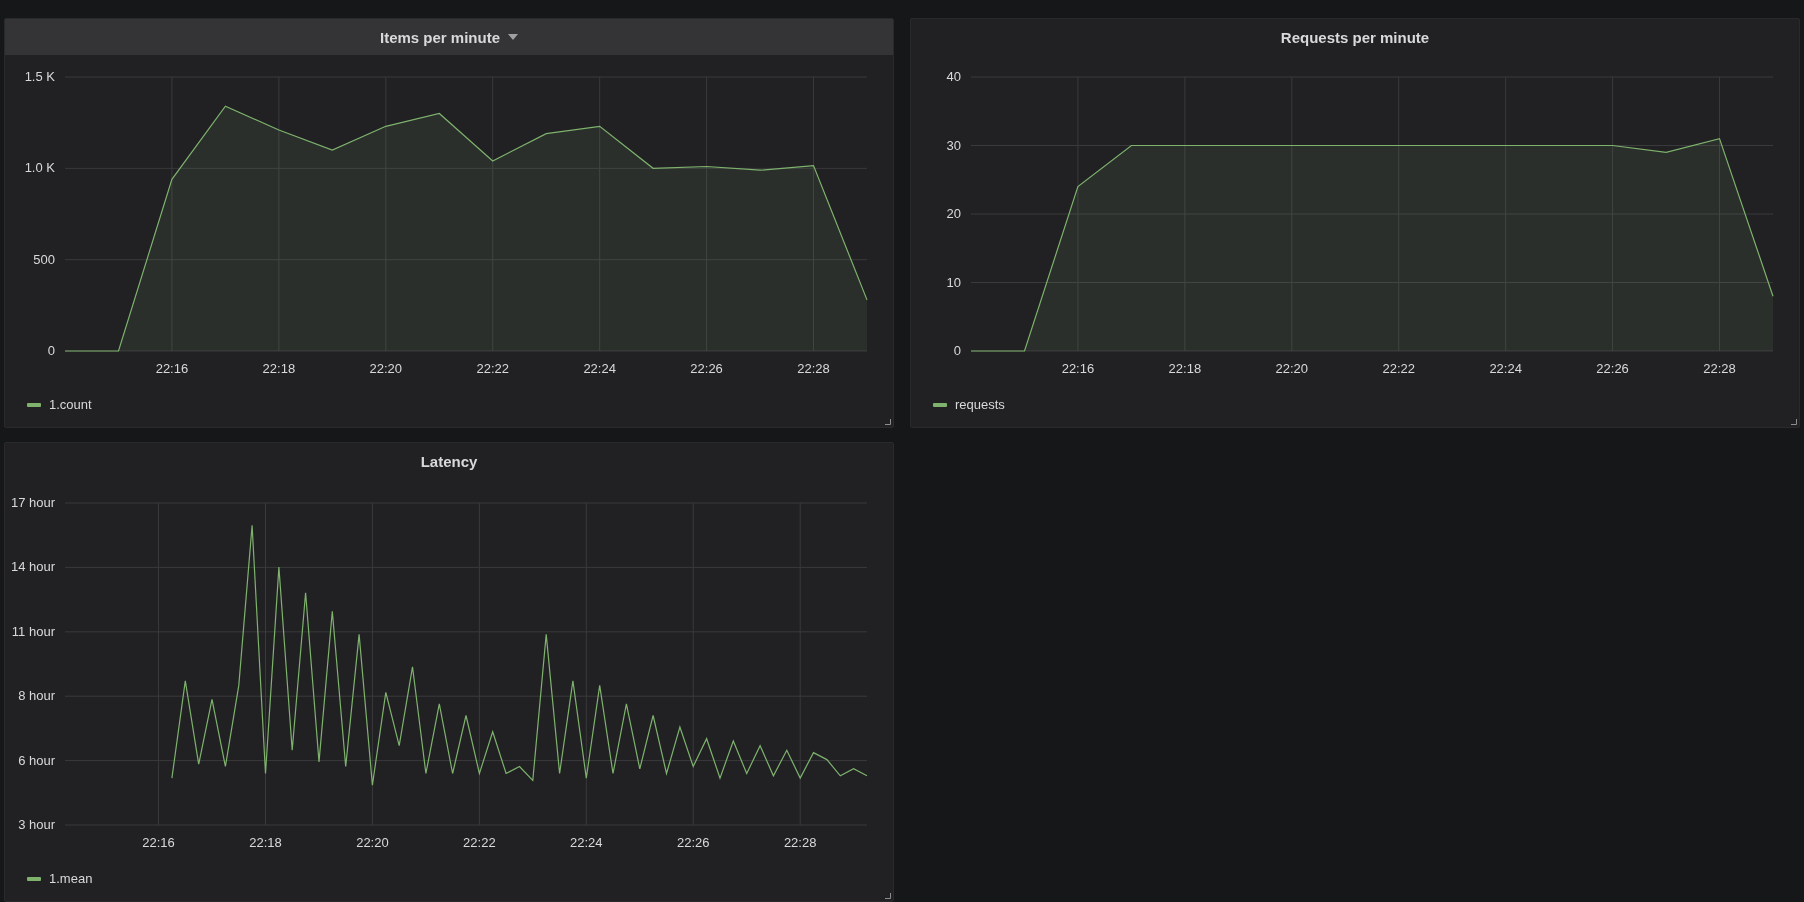 Image resolution: width=1804 pixels, height=902 pixels. I want to click on axis-label: 1.5 K, so click(39, 76).